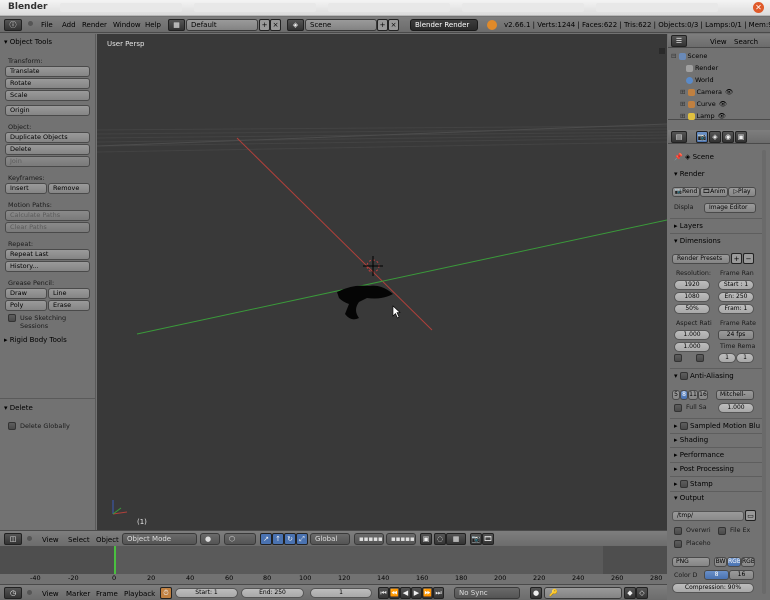  Describe the element at coordinates (47, 25) in the screenshot. I see `menu-file: File` at that location.